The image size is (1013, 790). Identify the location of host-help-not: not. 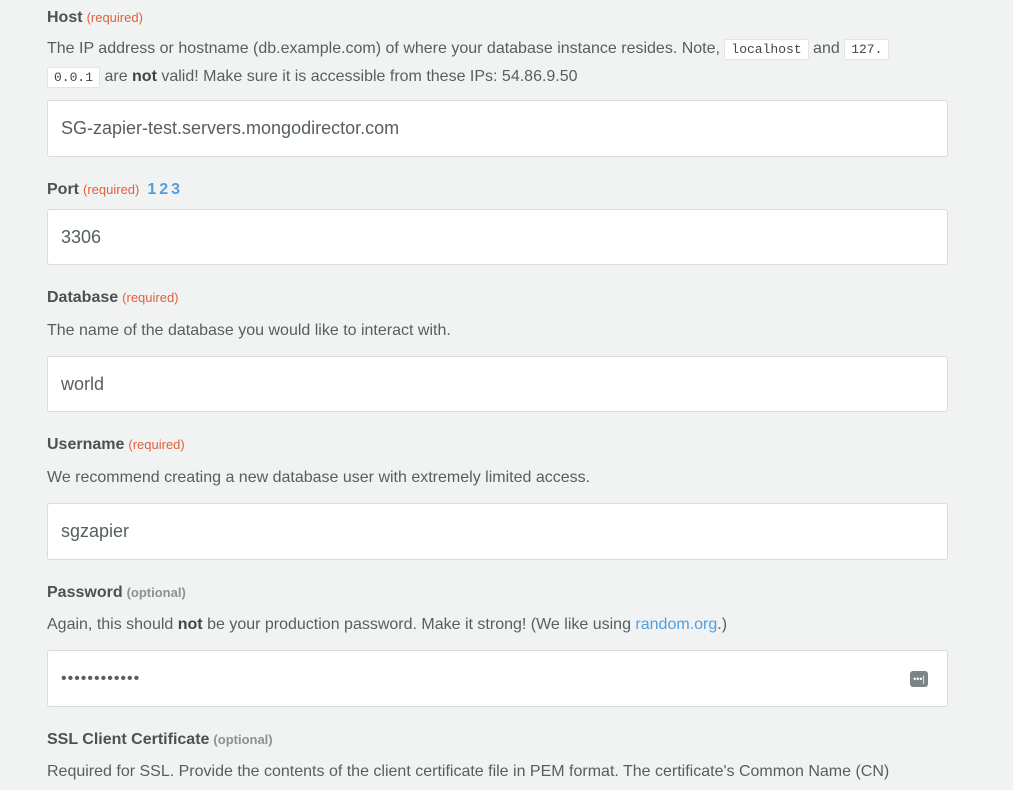
(144, 76).